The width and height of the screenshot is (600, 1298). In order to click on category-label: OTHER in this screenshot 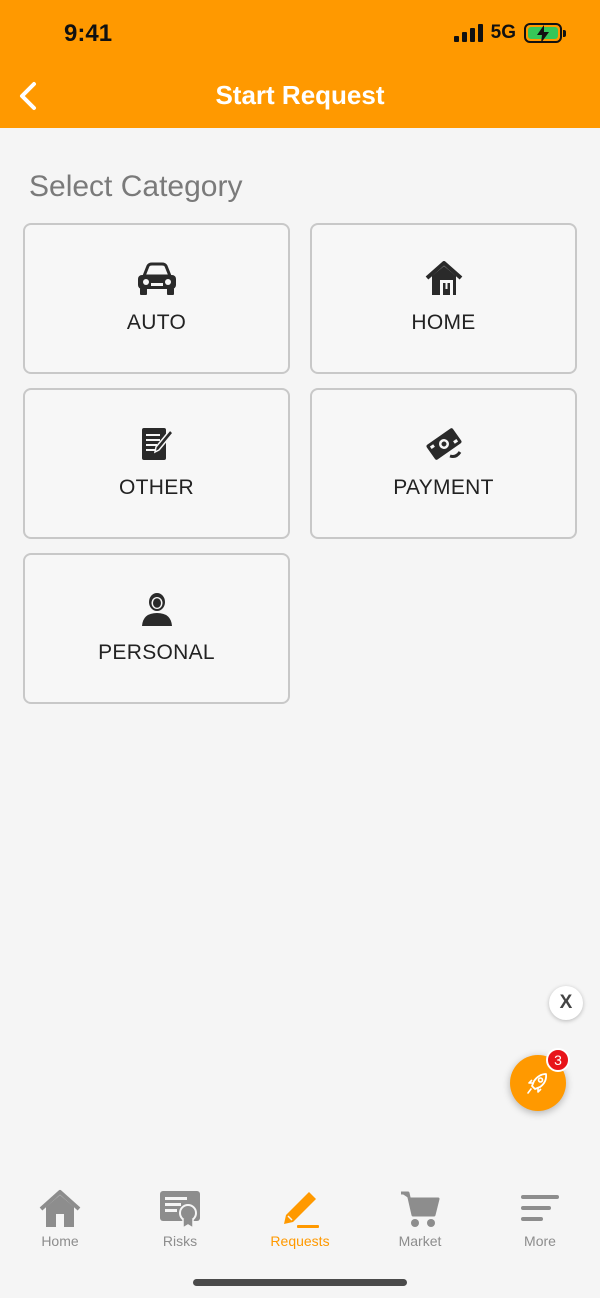, I will do `click(156, 487)`.